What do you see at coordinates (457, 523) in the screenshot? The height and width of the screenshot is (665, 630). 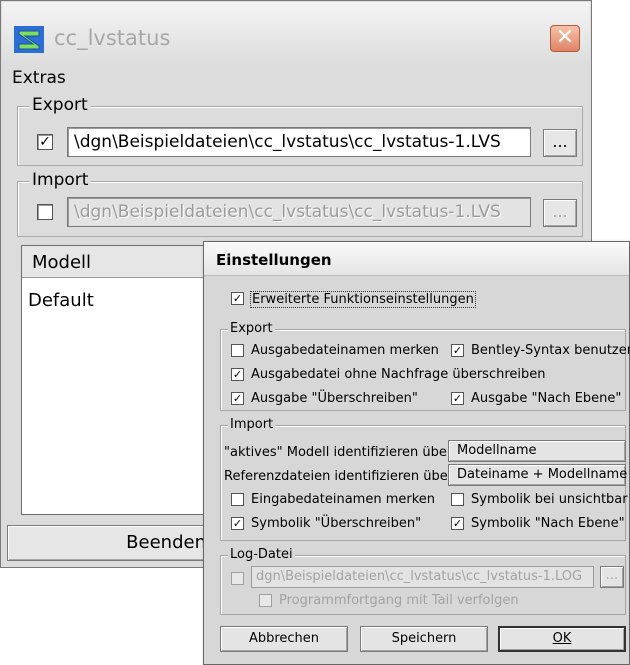 I see `symbolik-nach-ebene-checkbox: ✓` at bounding box center [457, 523].